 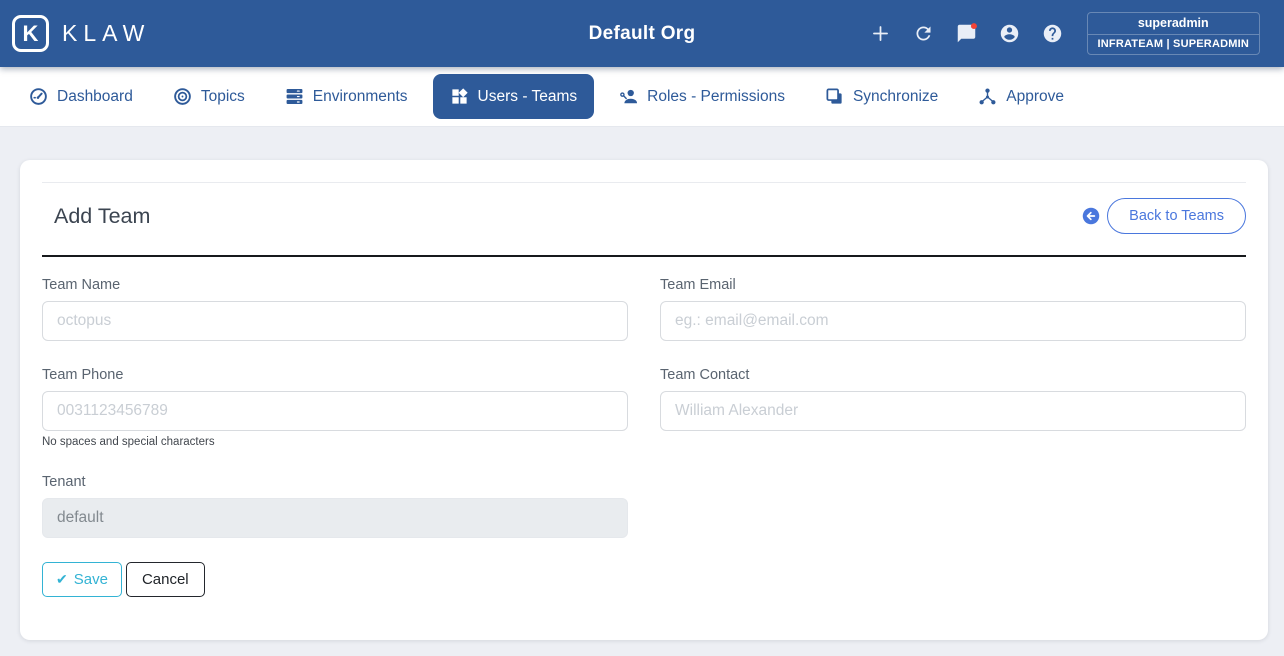 I want to click on nav-label: Dashboard, so click(x=95, y=96).